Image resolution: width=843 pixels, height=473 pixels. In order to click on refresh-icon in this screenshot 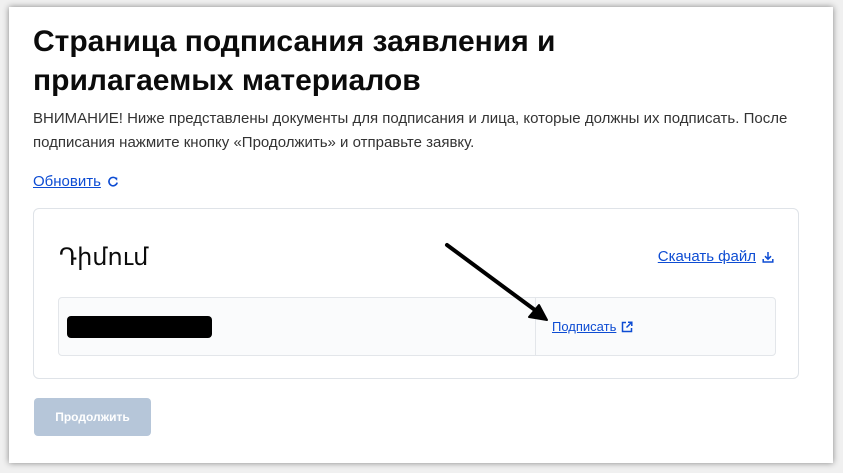, I will do `click(113, 182)`.